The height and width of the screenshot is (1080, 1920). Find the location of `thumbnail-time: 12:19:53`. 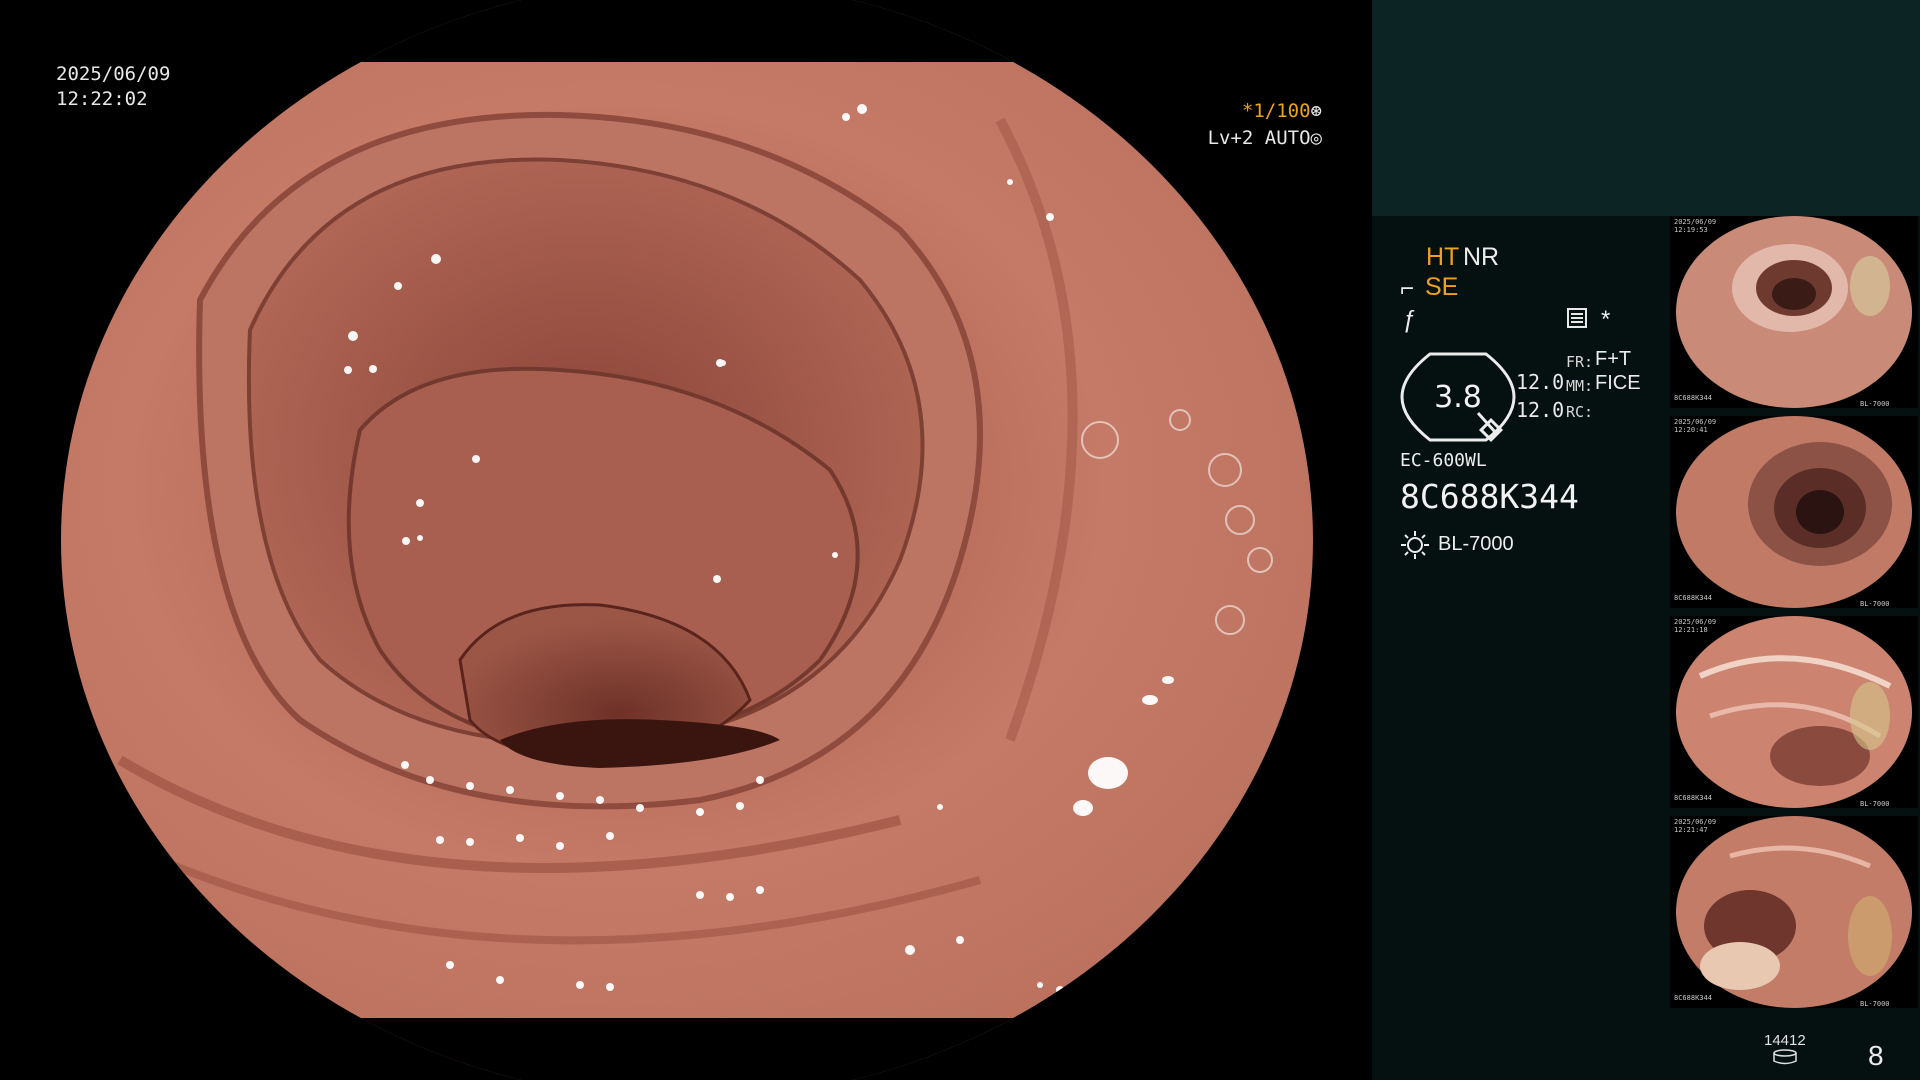

thumbnail-time: 12:19:53 is located at coordinates (1691, 230).